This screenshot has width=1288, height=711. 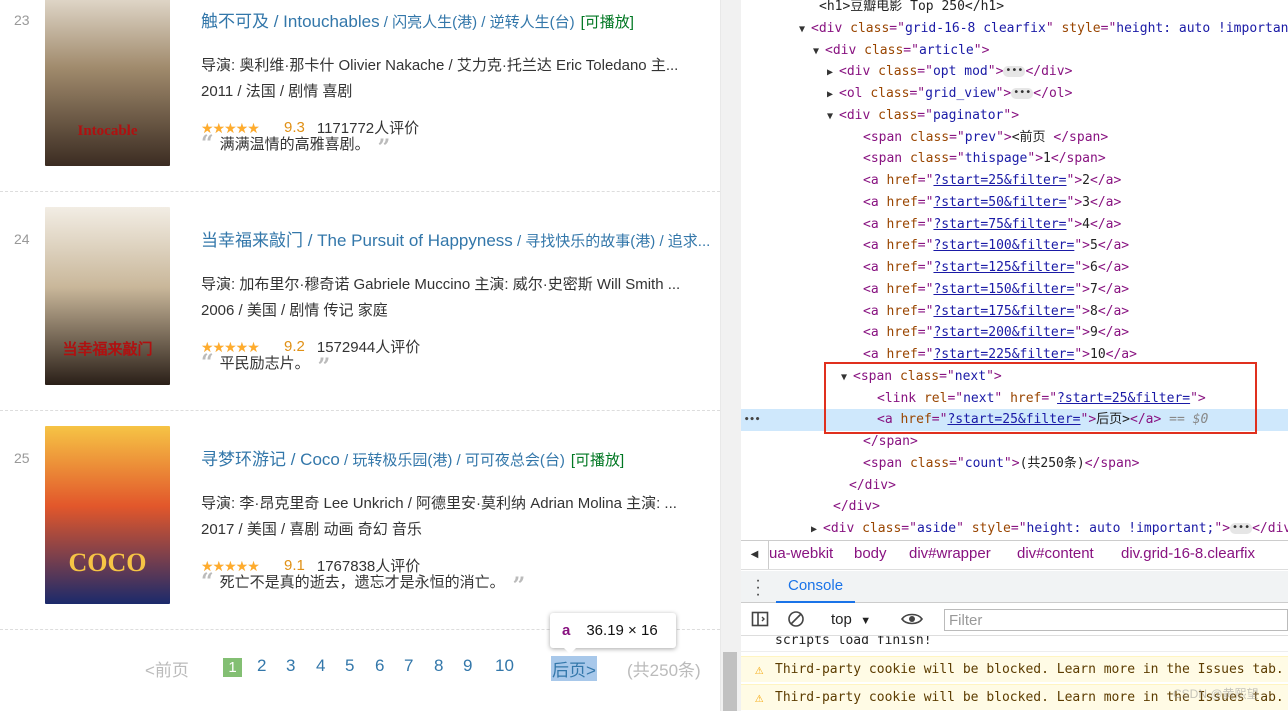 I want to click on dom-node: <a href="?start=75&filter=">4</a>, so click(x=1014, y=225).